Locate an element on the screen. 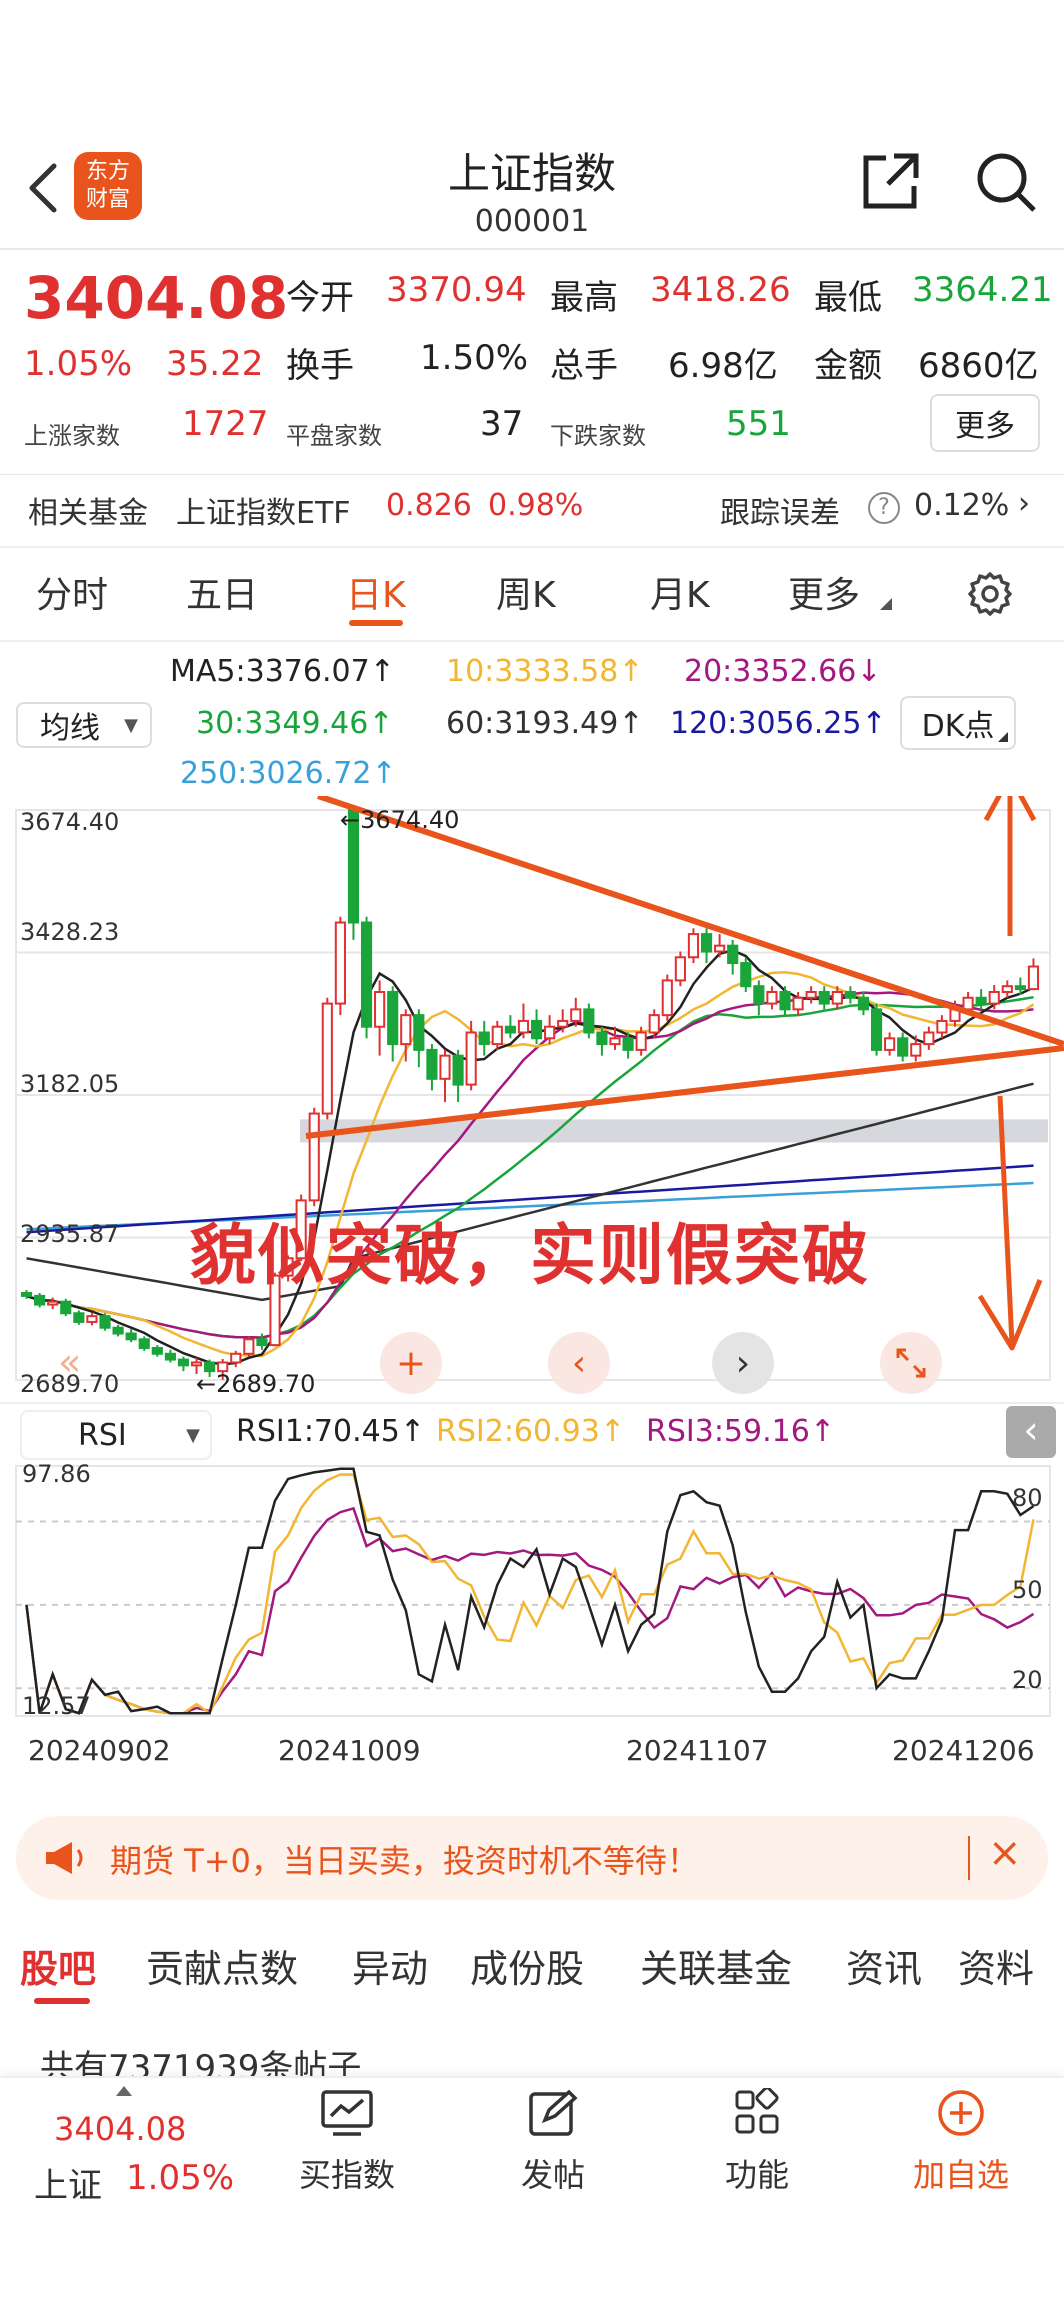 Image resolution: width=1064 pixels, height=2304 pixels. dk-point-button: DK点 is located at coordinates (958, 723).